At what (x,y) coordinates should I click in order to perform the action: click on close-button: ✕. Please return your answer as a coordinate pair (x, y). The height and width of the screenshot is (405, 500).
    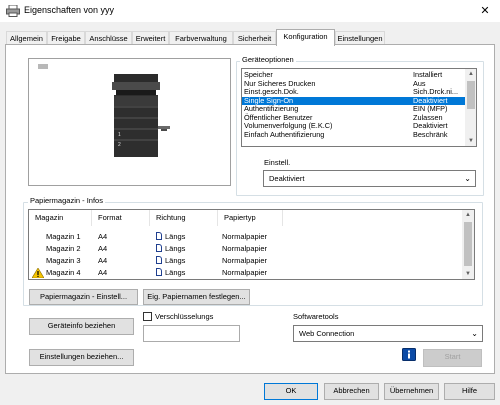
    Looking at the image, I should click on (485, 11).